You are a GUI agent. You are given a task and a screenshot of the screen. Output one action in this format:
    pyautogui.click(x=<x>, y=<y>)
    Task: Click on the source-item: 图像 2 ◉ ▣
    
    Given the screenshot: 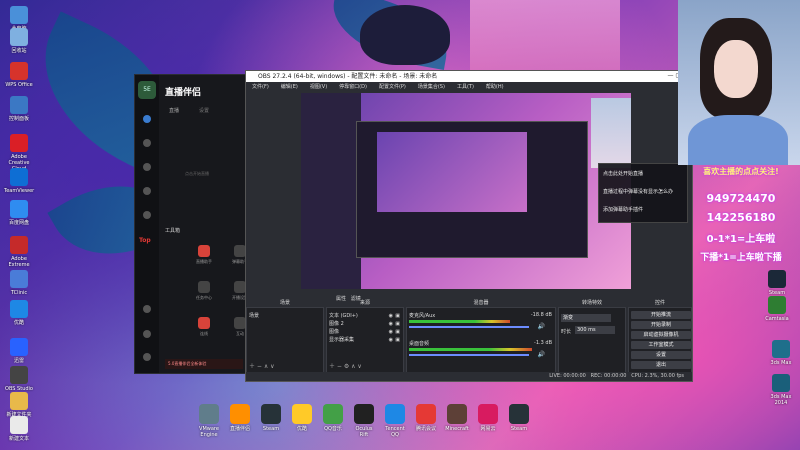 What is the action you would take?
    pyautogui.click(x=365, y=324)
    